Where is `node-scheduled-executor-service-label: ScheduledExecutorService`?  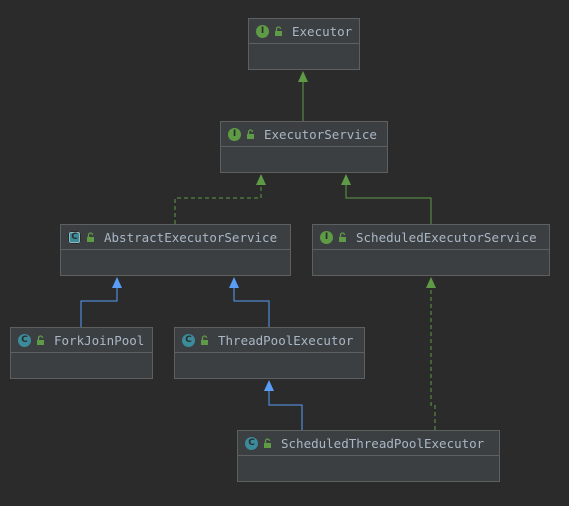
node-scheduled-executor-service-label: ScheduledExecutorService is located at coordinates (446, 237).